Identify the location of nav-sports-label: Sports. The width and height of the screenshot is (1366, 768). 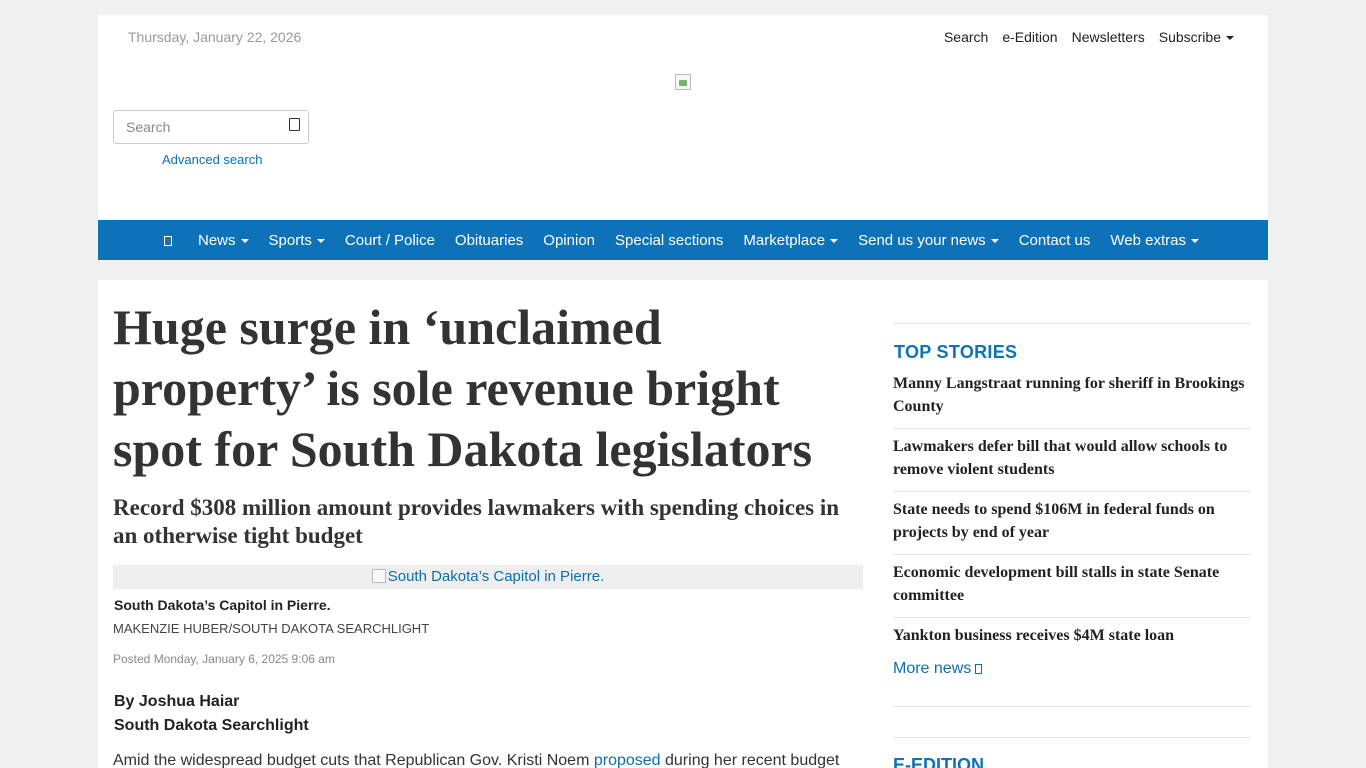
(290, 240).